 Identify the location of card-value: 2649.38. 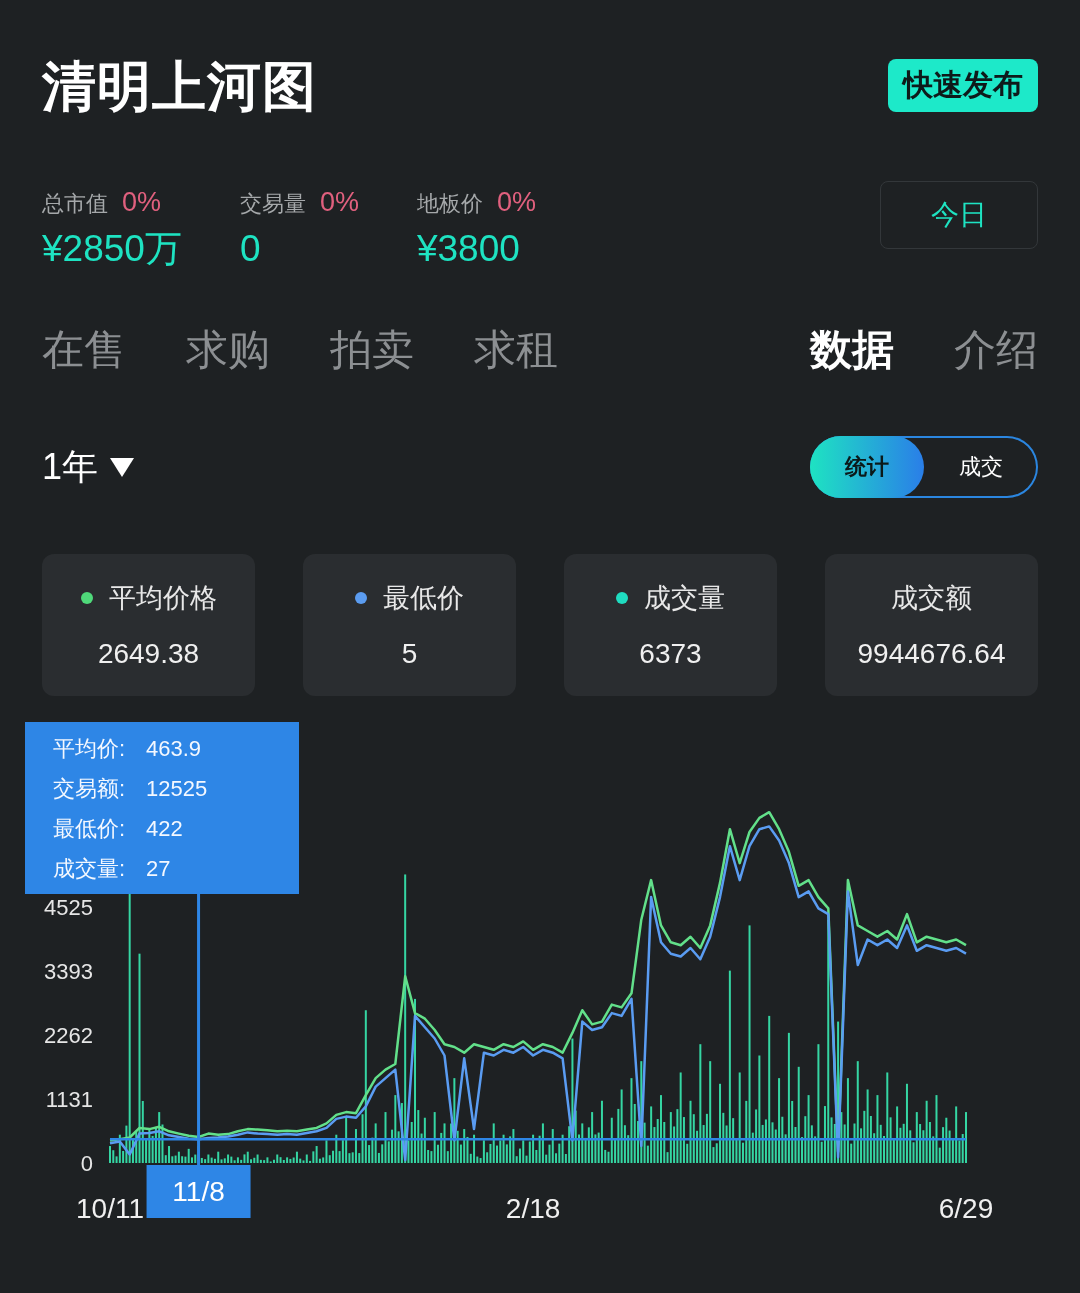
(148, 654).